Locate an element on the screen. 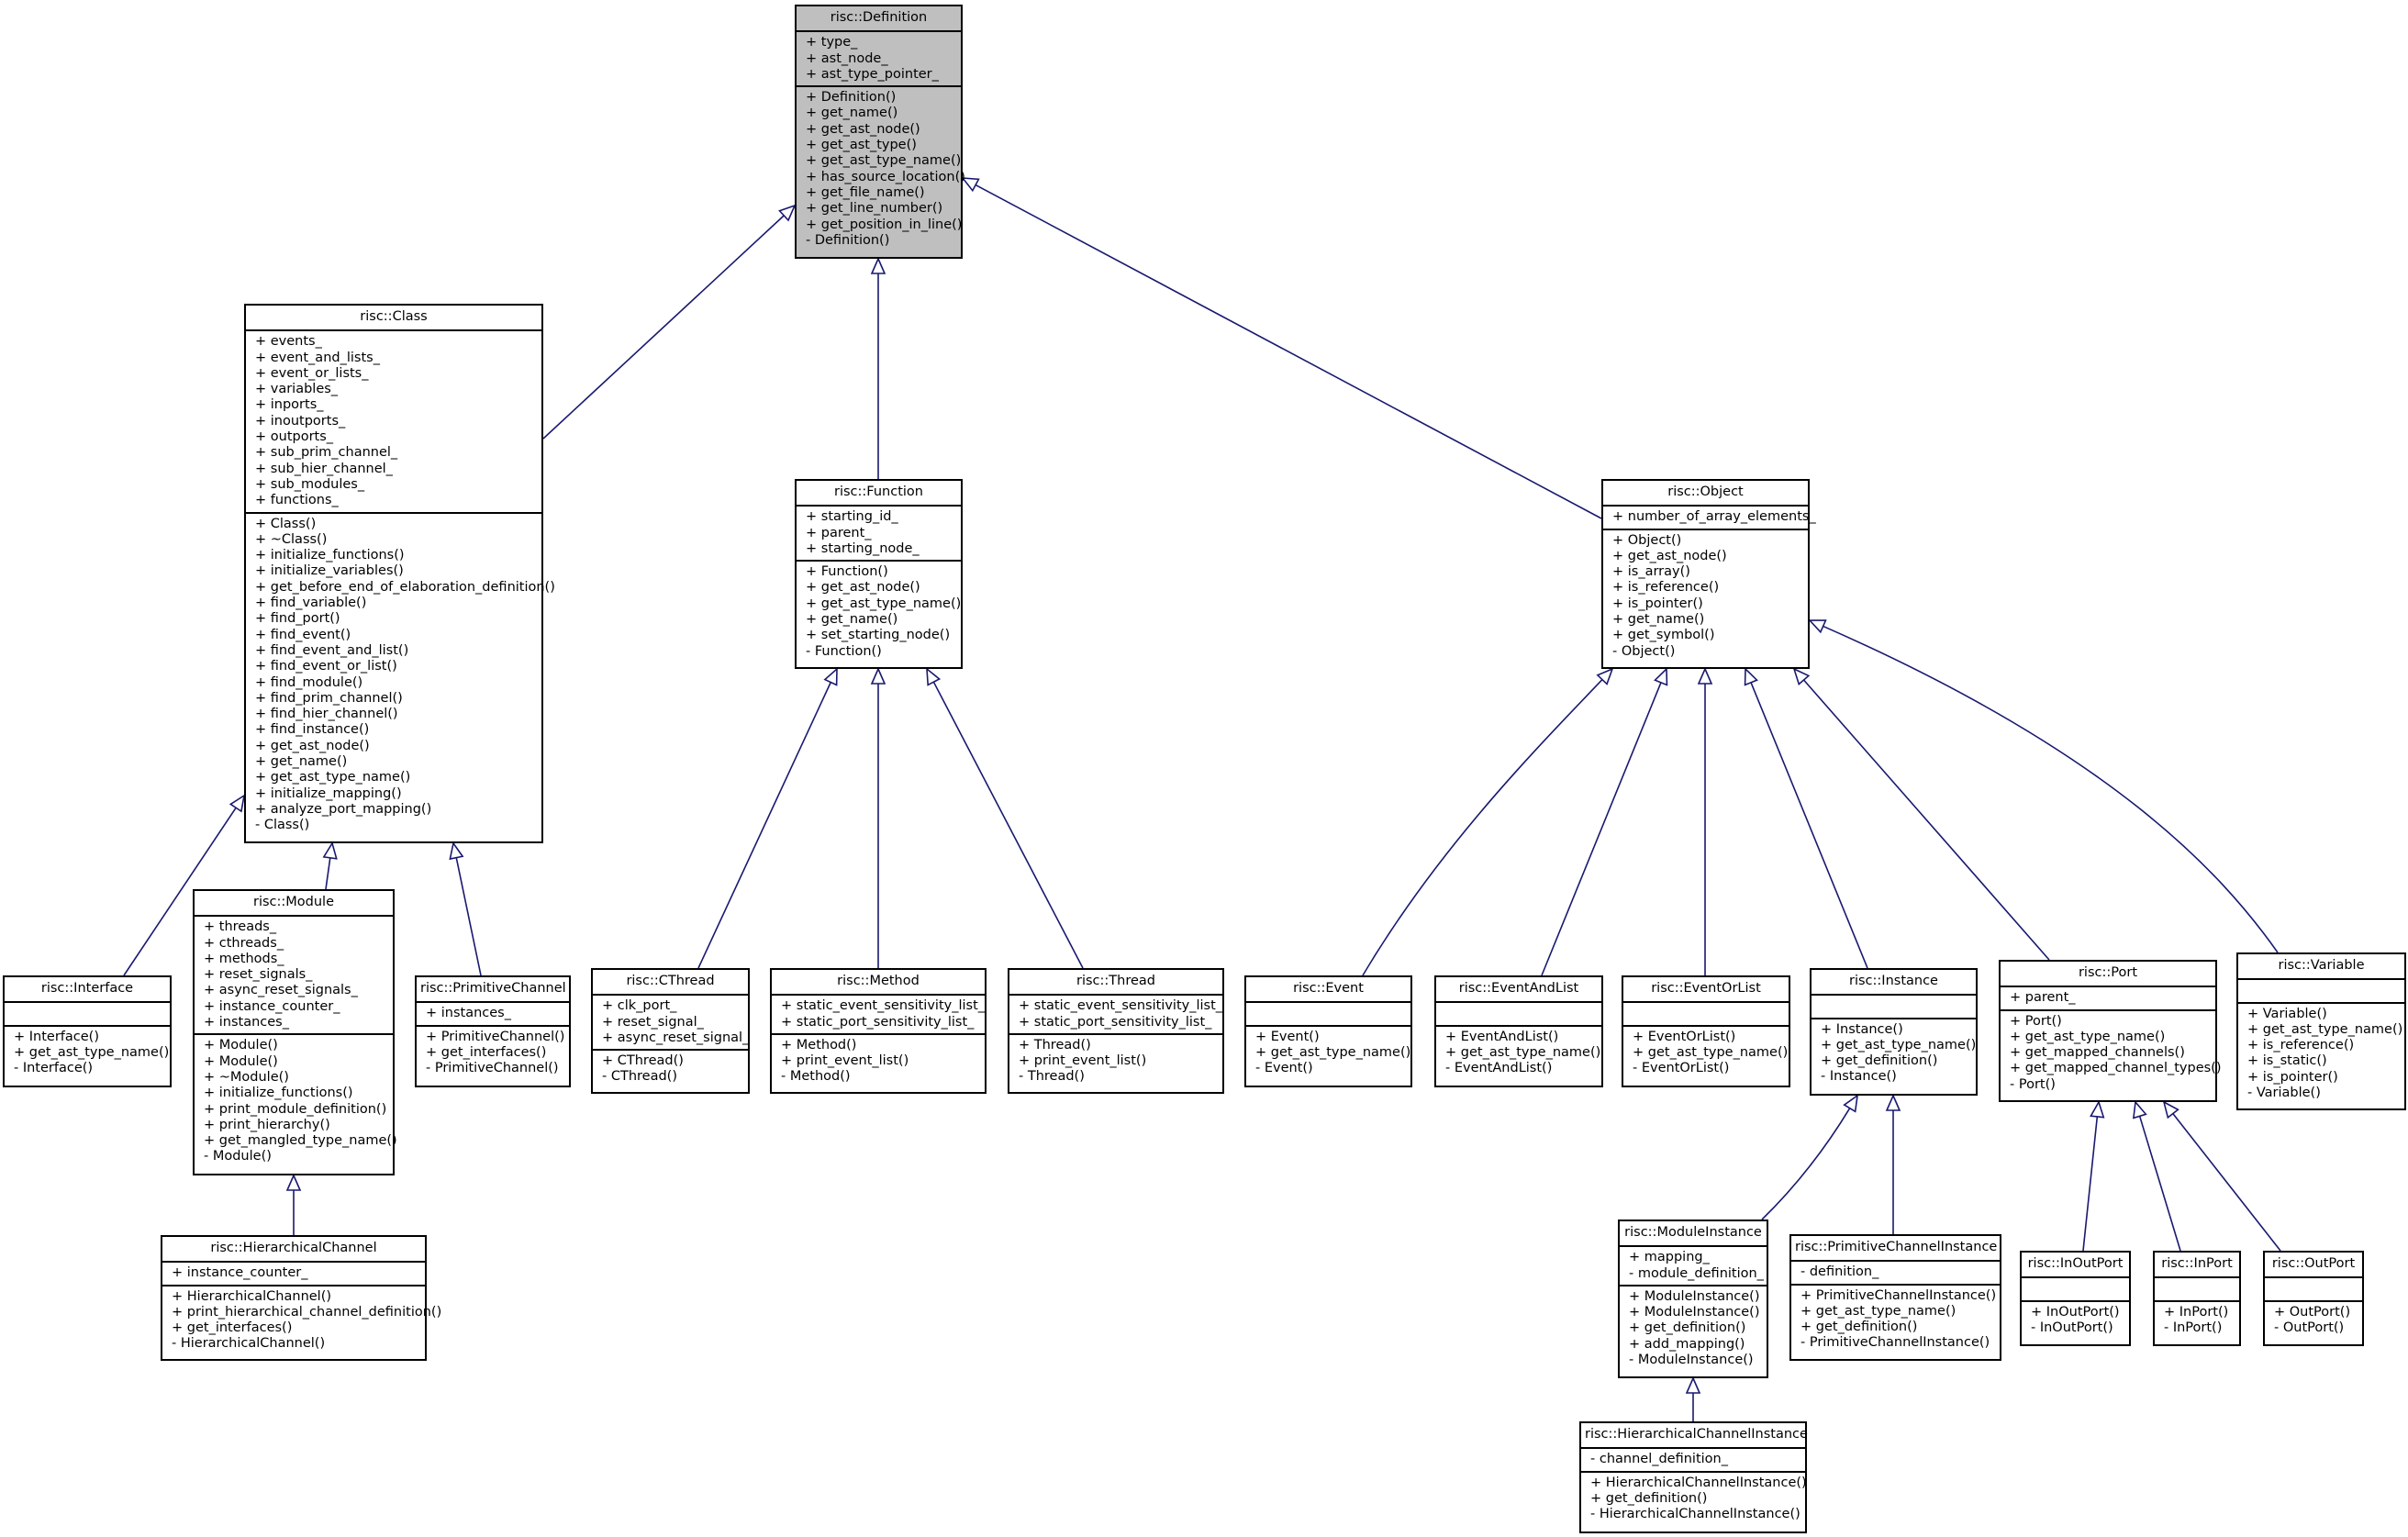 The width and height of the screenshot is (2408, 1537). class-name: risc::HierarchicalChannelInstance is located at coordinates (1695, 1436).